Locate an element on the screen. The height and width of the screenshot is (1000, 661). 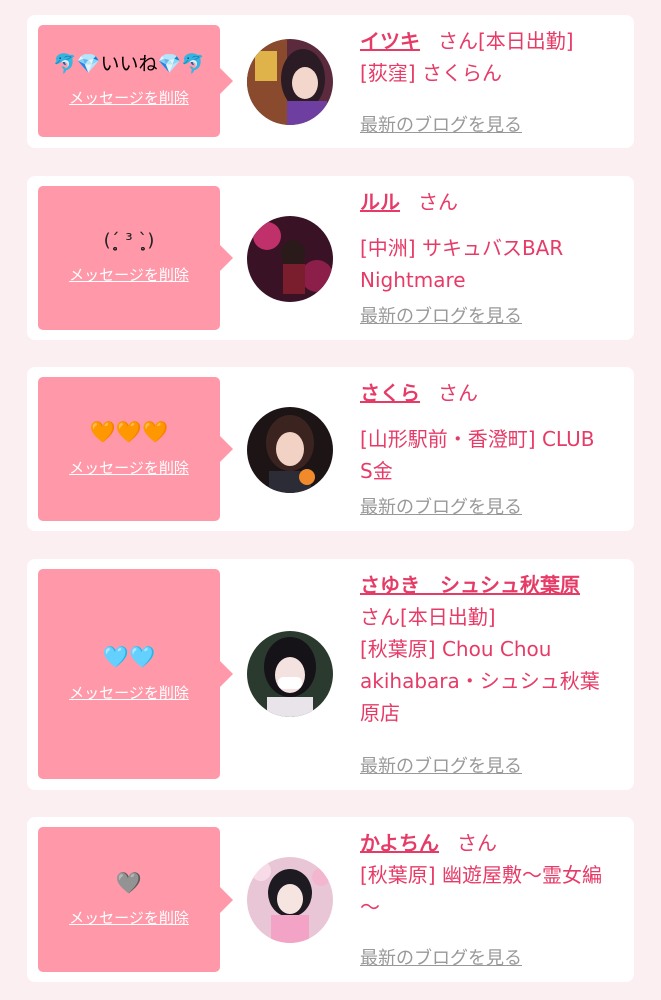
message-bubble: 🐬💎いいね💎🐬 メッセージを削除 is located at coordinates (135, 81).